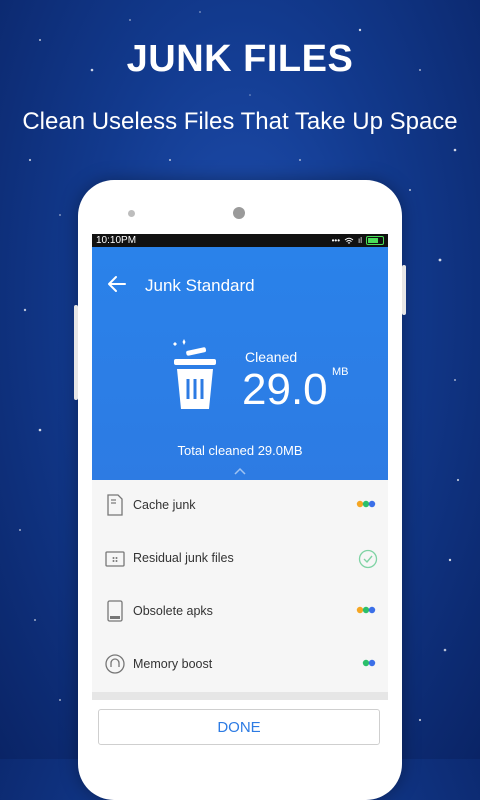 The height and width of the screenshot is (800, 480). Describe the element at coordinates (285, 389) in the screenshot. I see `cleaned-value: 29.0` at that location.